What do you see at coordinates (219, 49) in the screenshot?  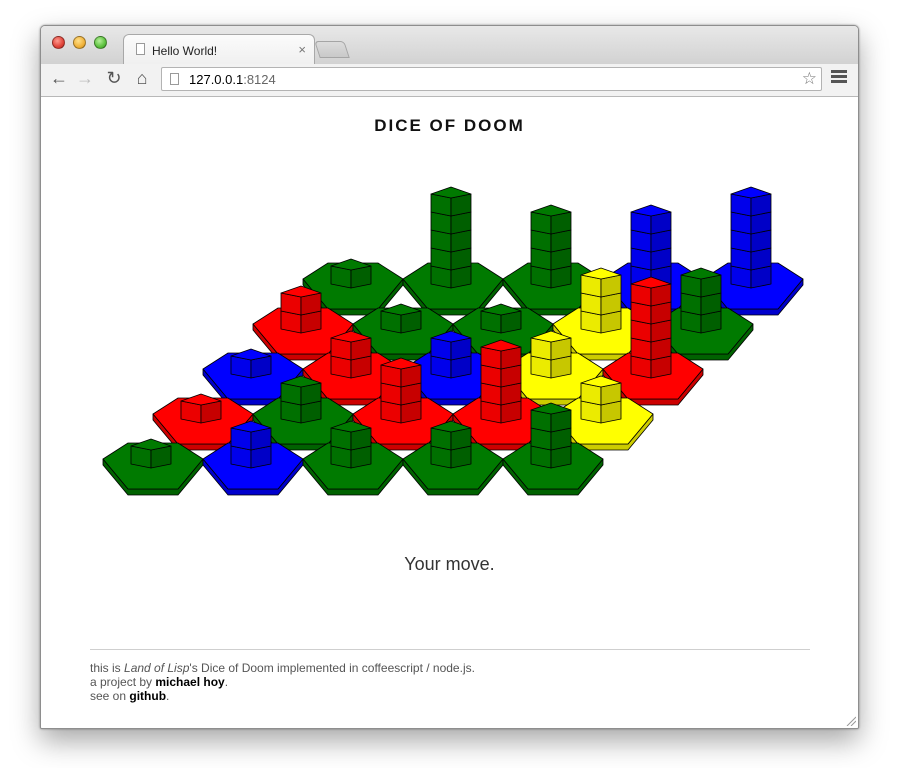 I see `tab-active: Hello World! ×` at bounding box center [219, 49].